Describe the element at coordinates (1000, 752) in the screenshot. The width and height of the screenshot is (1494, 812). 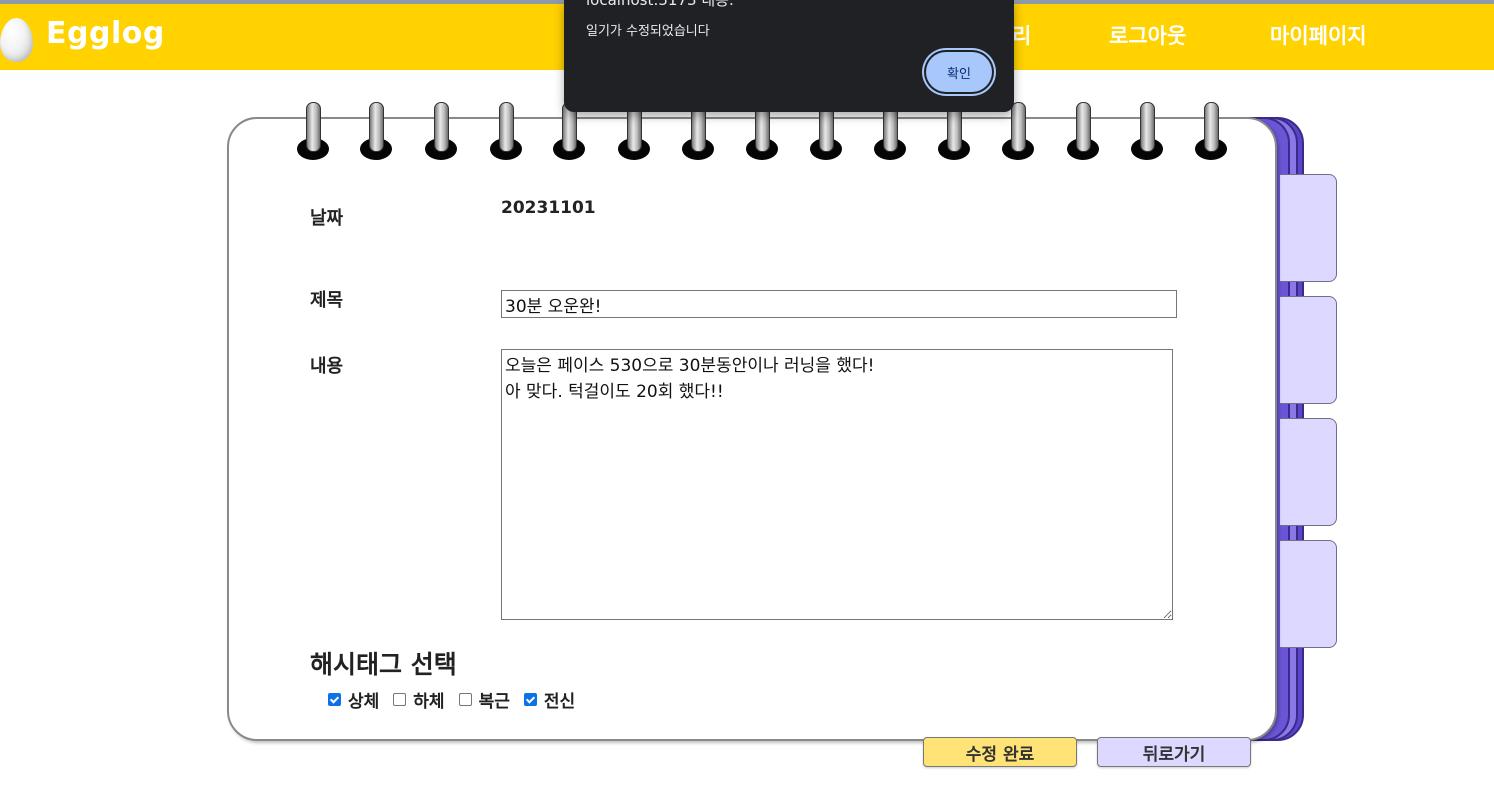
I see `save-button: 수정 완료` at that location.